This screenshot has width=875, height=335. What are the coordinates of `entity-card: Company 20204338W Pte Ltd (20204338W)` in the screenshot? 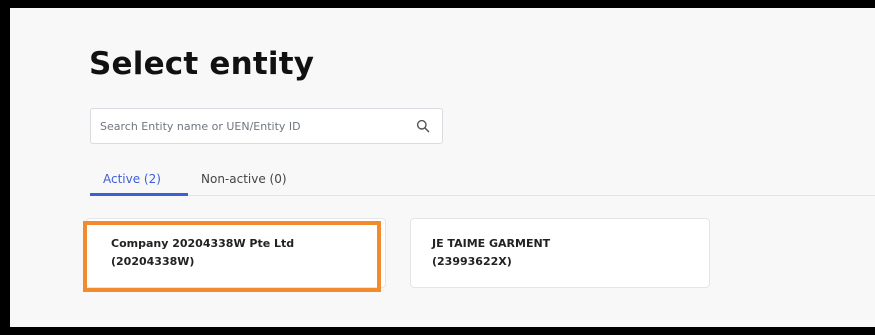 It's located at (236, 253).